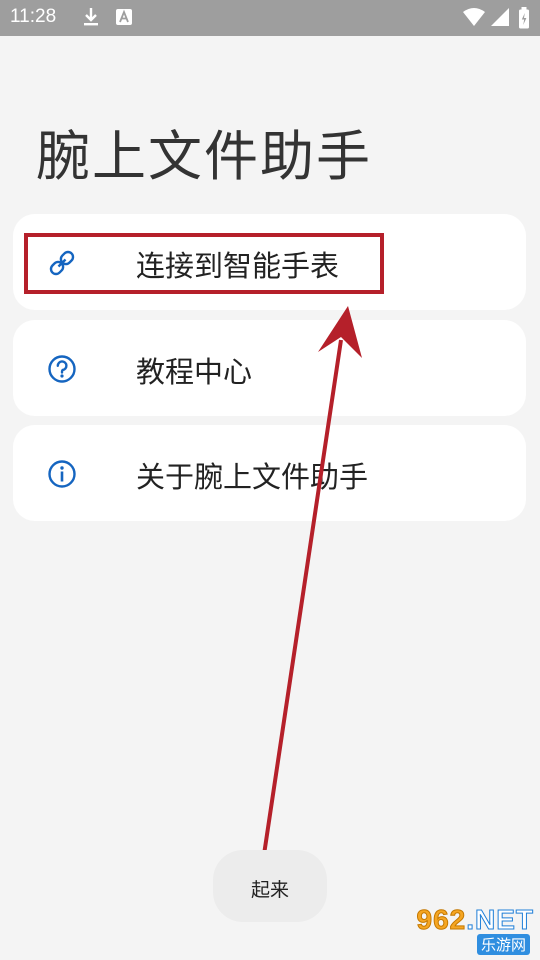 Image resolution: width=540 pixels, height=960 pixels. I want to click on annotation-arrow, so click(311, 587).